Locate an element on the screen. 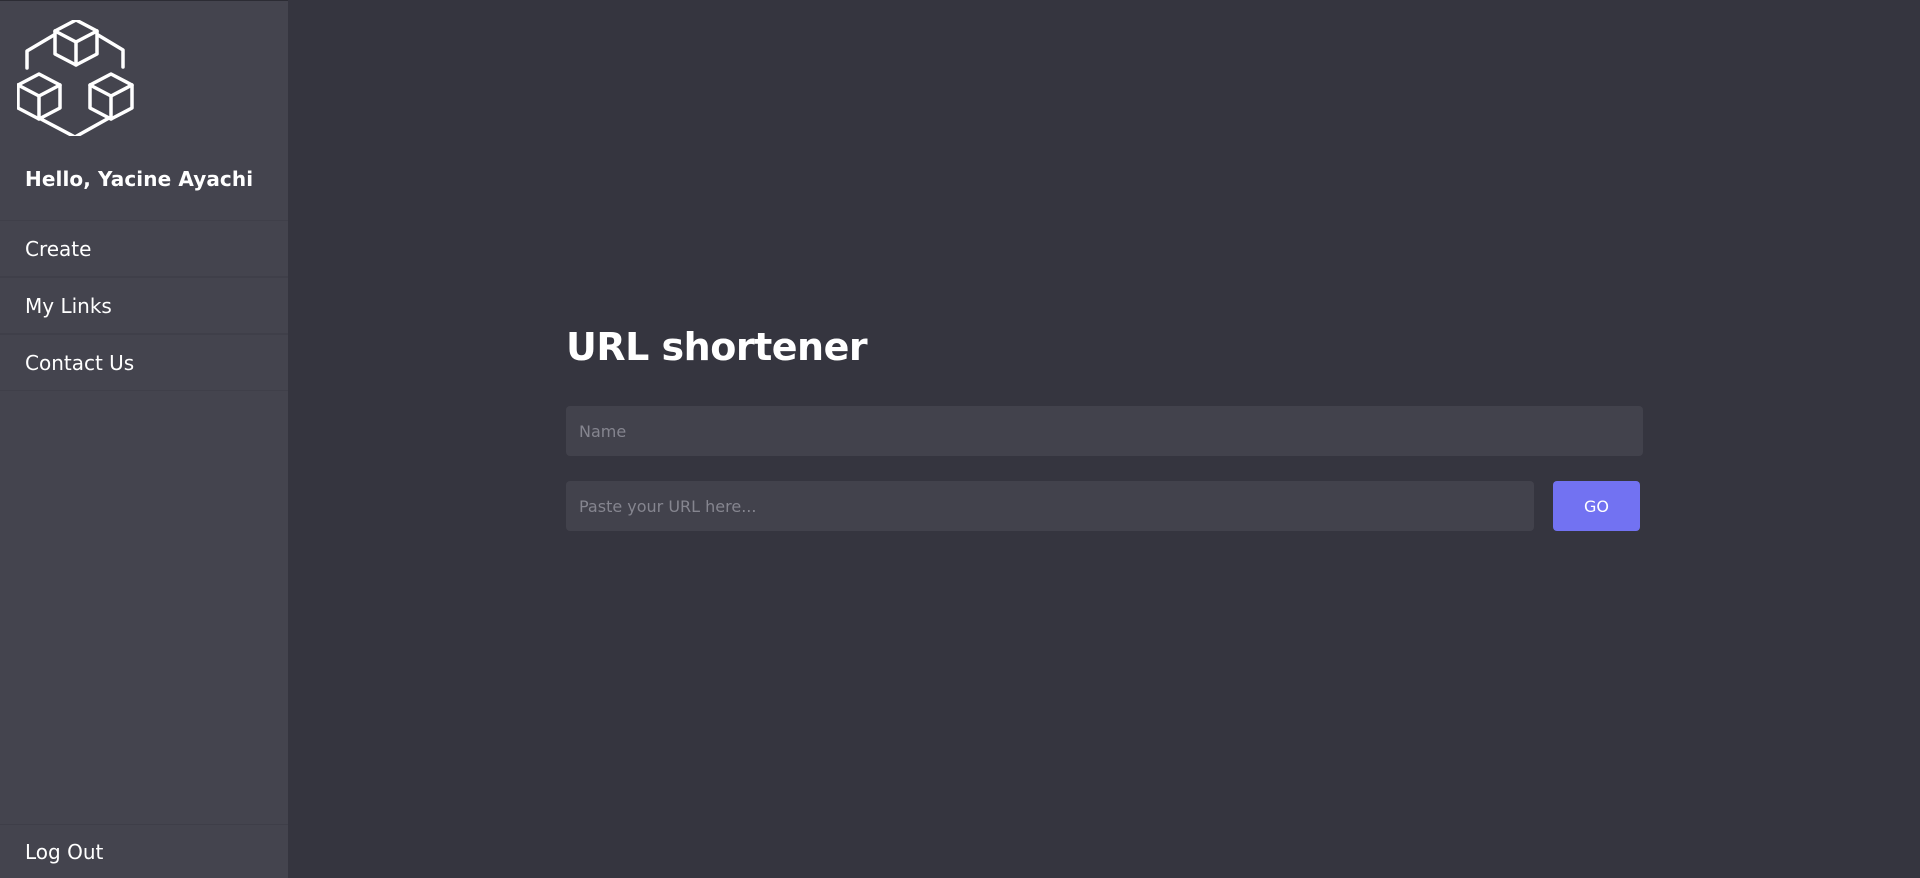  url-input is located at coordinates (1050, 506).